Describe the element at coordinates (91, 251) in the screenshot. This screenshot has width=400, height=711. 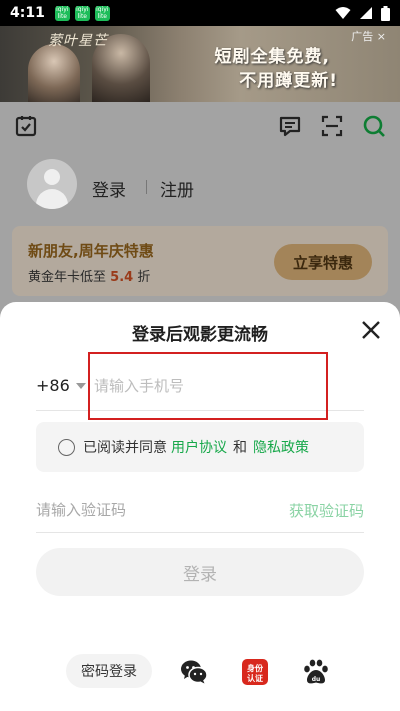
I see `promo-title: 新朋友,周年庆特惠` at that location.